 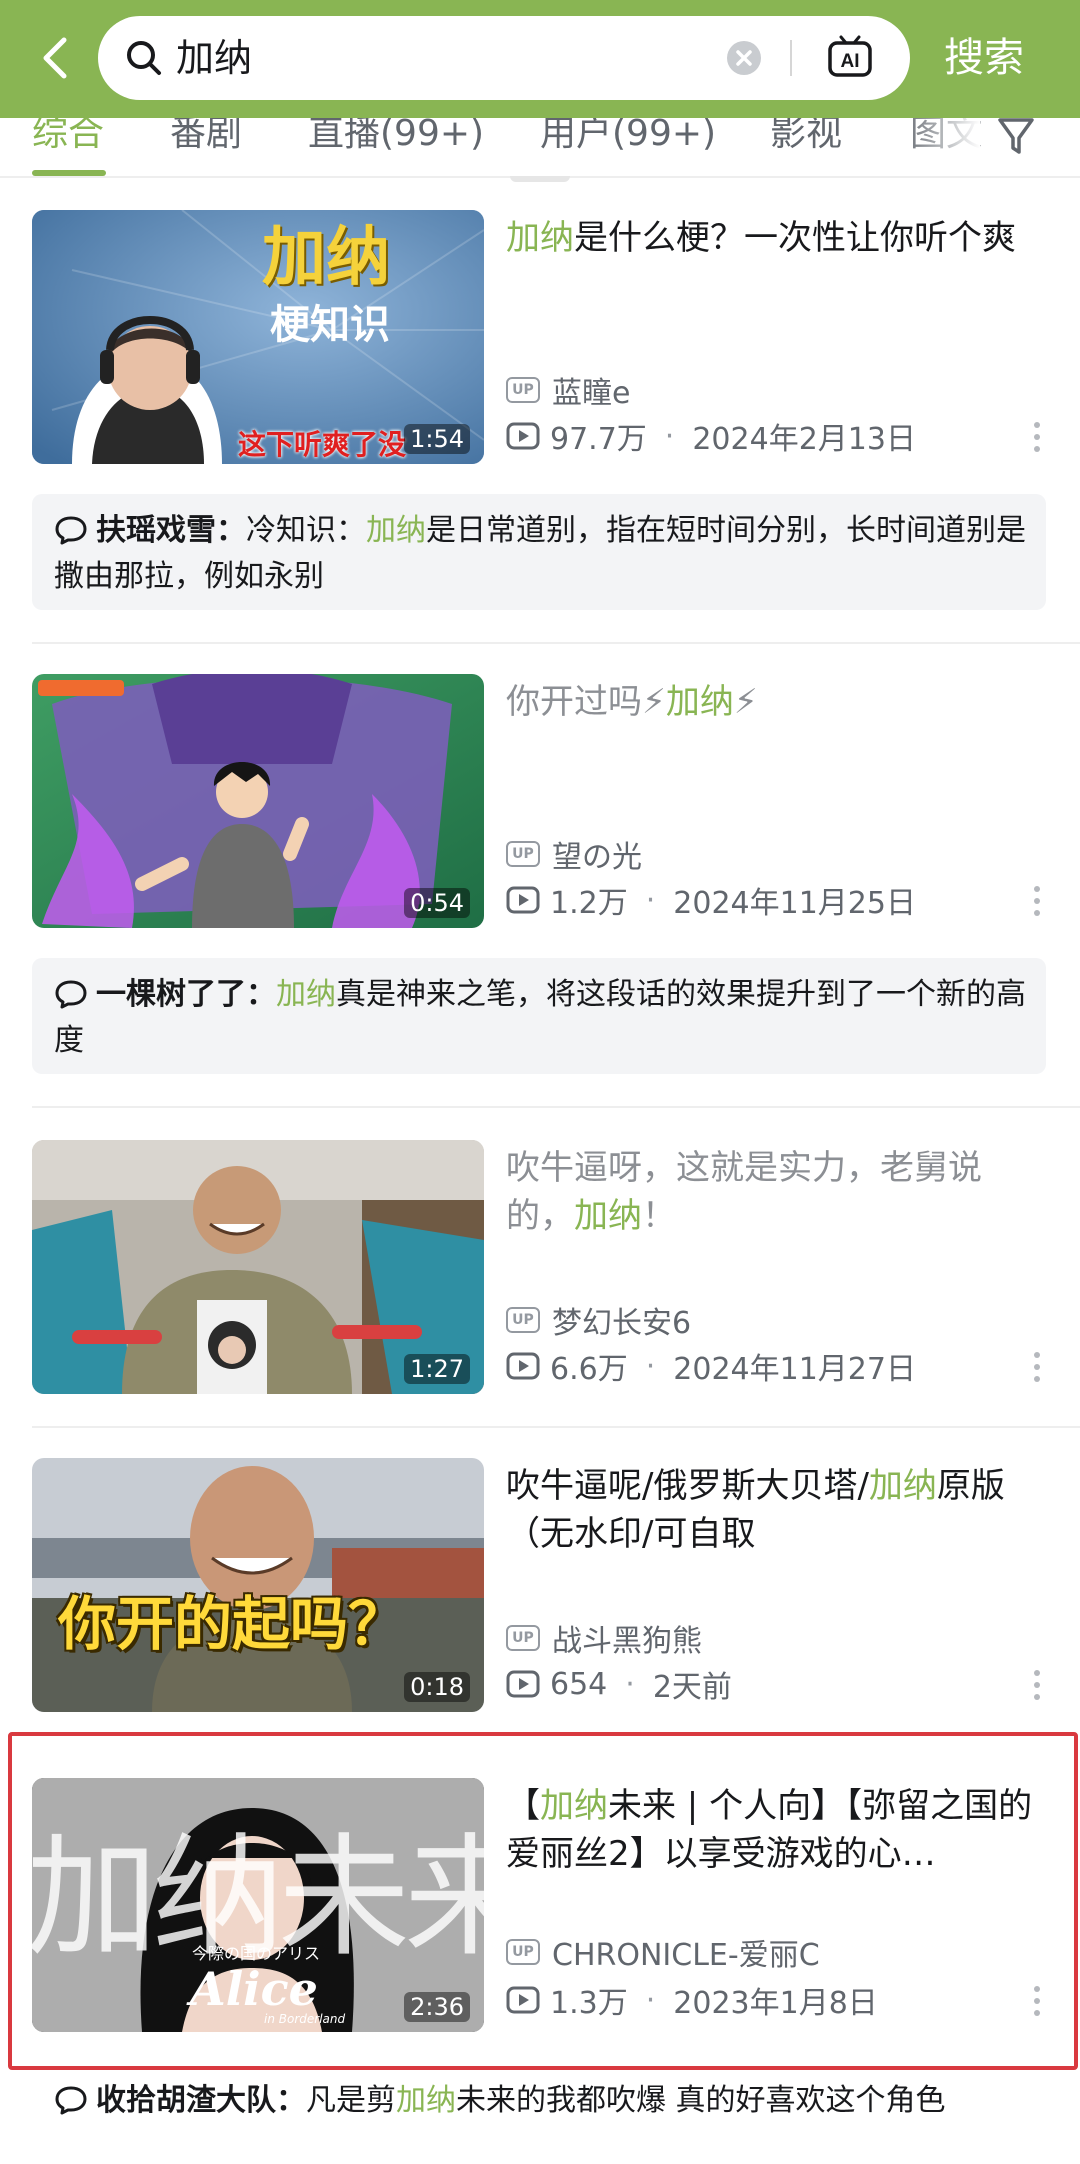 I want to click on tab-users: 用户(99+), so click(x=628, y=138).